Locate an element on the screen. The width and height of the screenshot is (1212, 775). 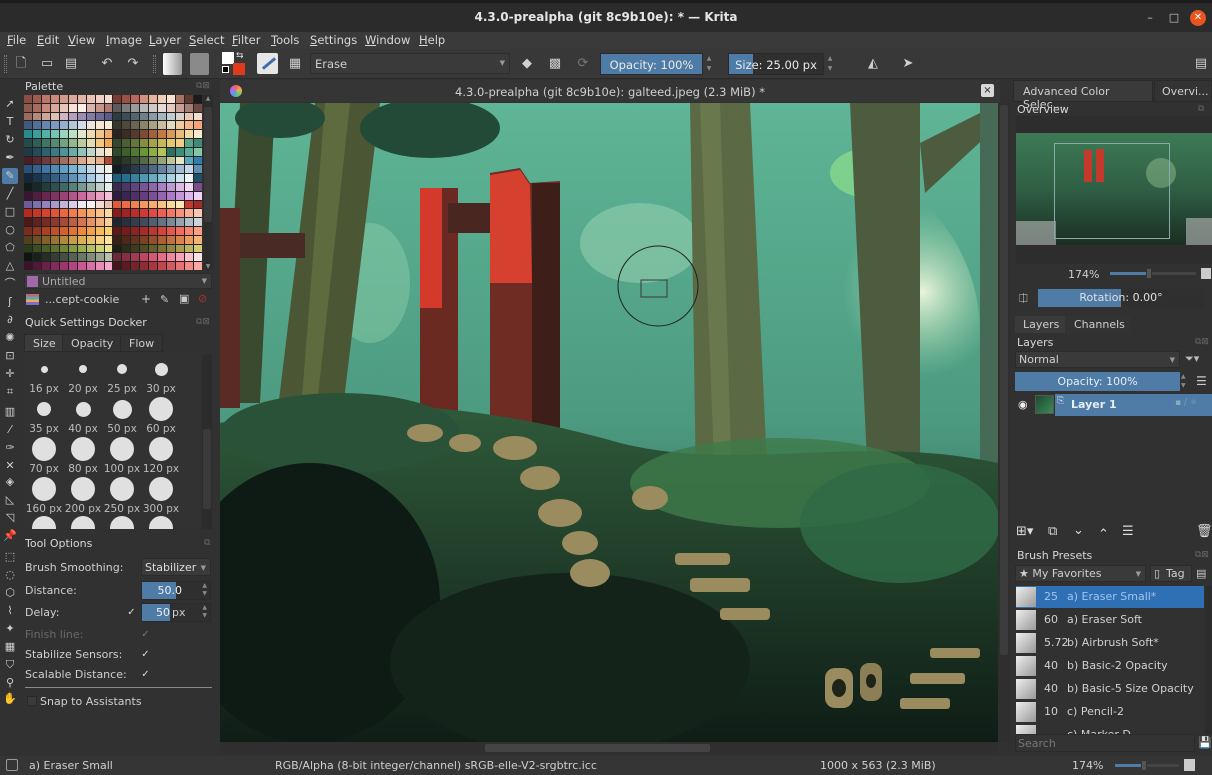
presets-scrollbar is located at coordinates (1208, 660).